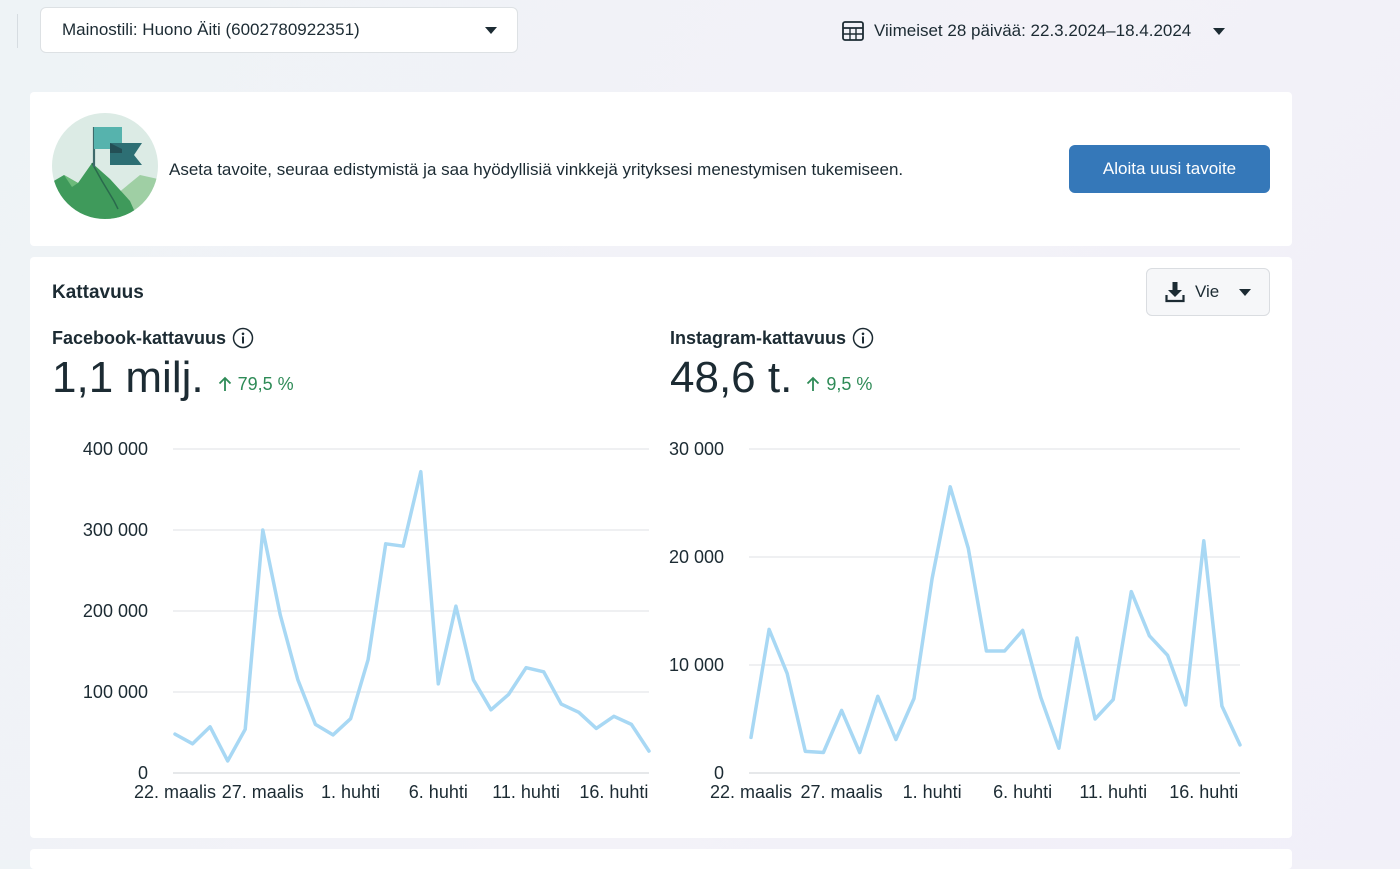 The height and width of the screenshot is (869, 1400). I want to click on mountain-flag-illustration, so click(105, 166).